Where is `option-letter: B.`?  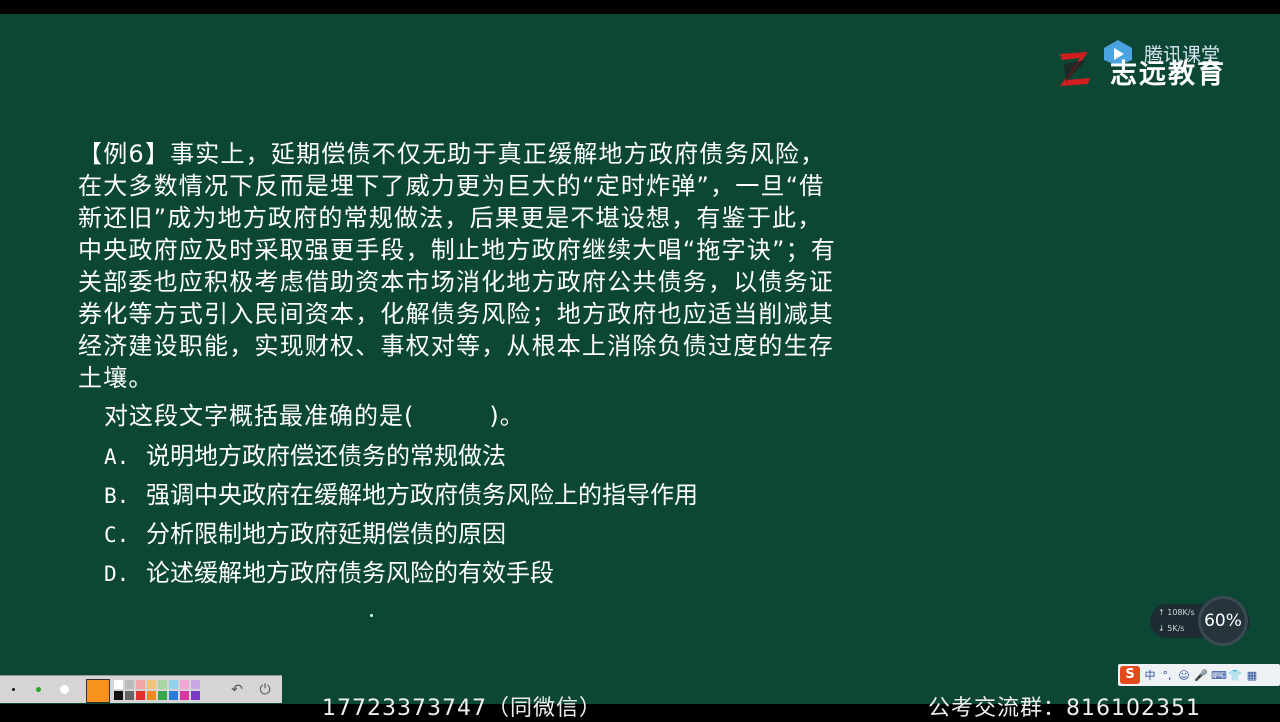
option-letter: B. is located at coordinates (117, 496).